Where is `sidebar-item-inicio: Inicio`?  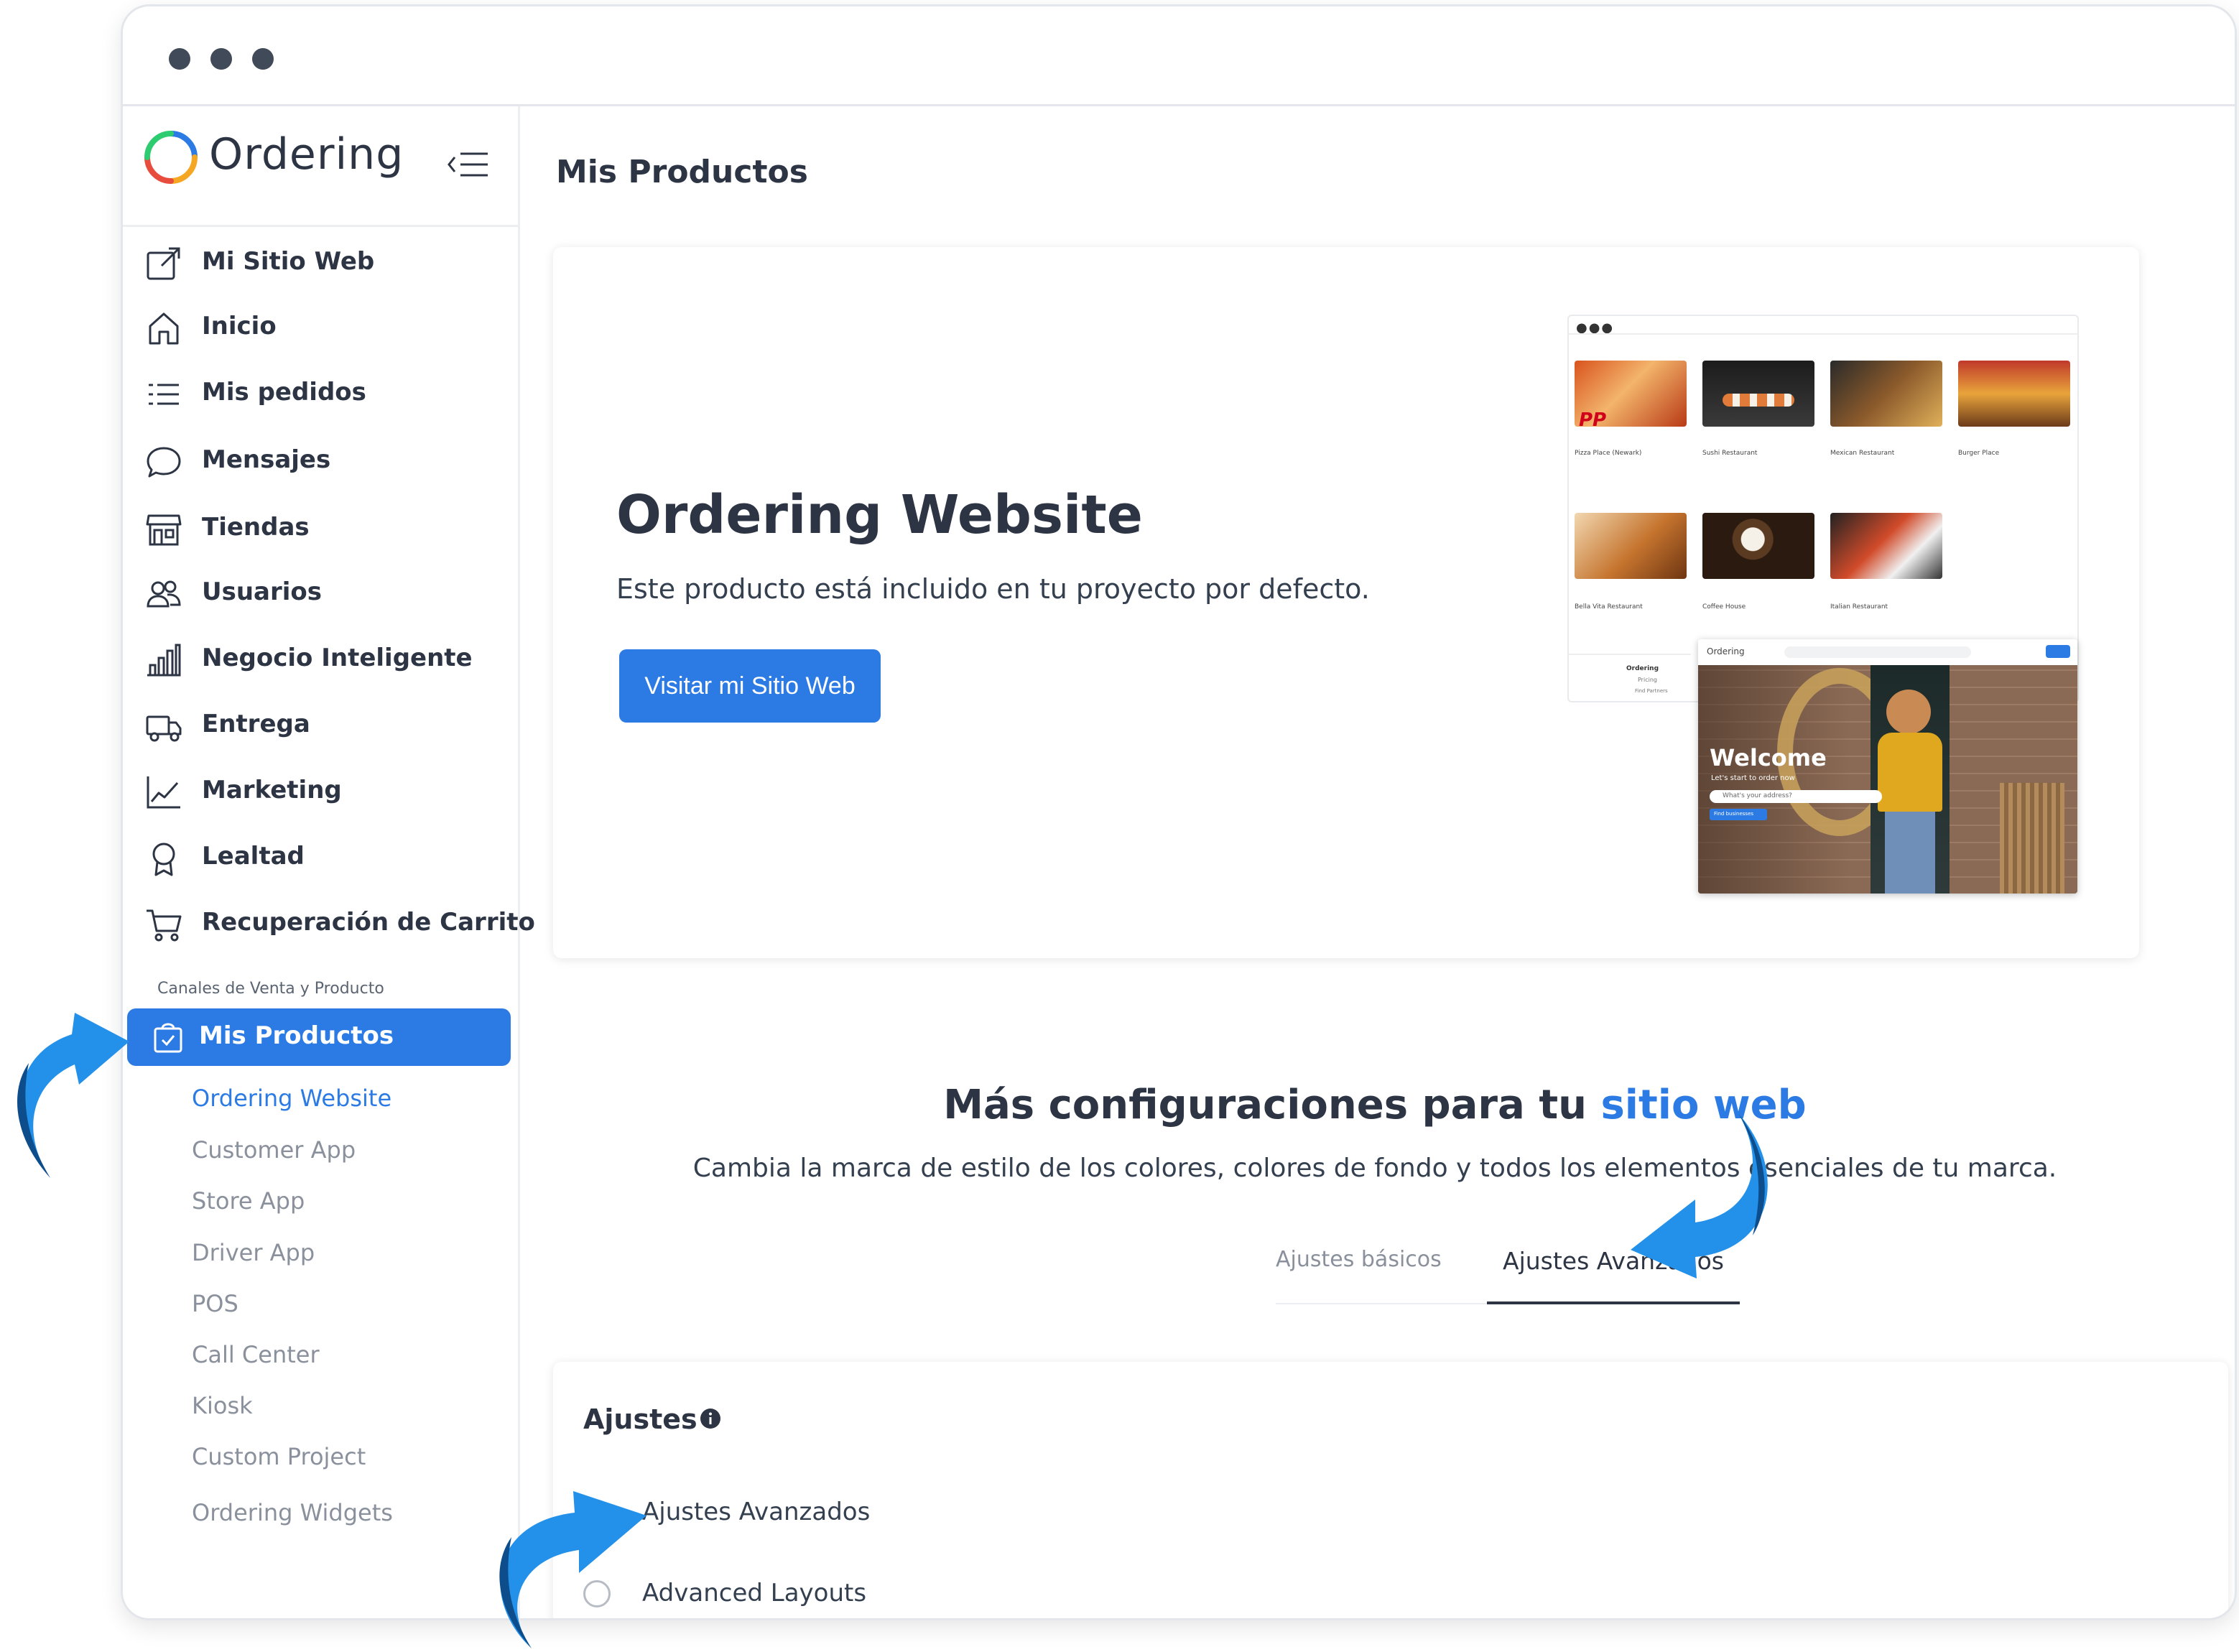 sidebar-item-inicio: Inicio is located at coordinates (327, 328).